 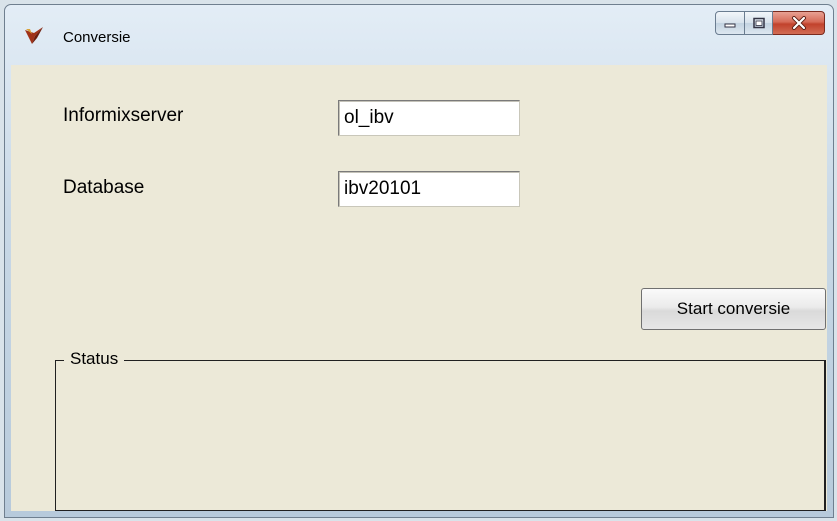 What do you see at coordinates (429, 189) in the screenshot?
I see `database-input` at bounding box center [429, 189].